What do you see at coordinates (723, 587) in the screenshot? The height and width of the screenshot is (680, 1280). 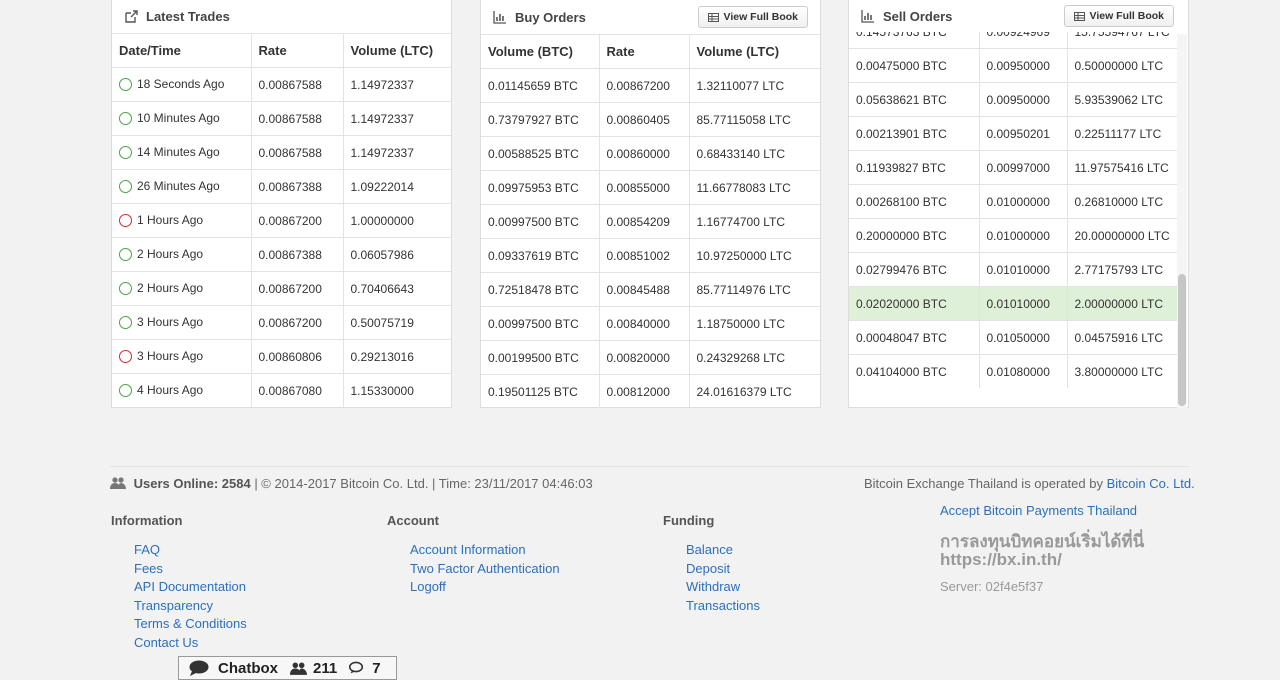 I see `footer-link-withdraw: Withdraw` at bounding box center [723, 587].